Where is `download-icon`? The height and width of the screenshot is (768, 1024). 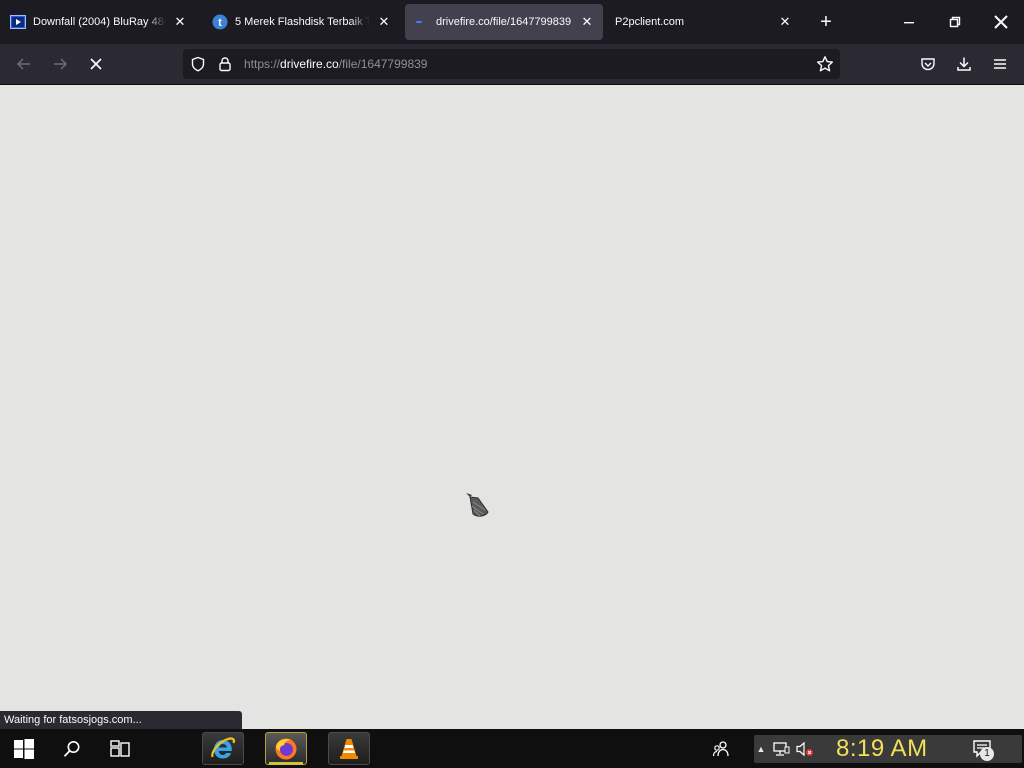 download-icon is located at coordinates (964, 64).